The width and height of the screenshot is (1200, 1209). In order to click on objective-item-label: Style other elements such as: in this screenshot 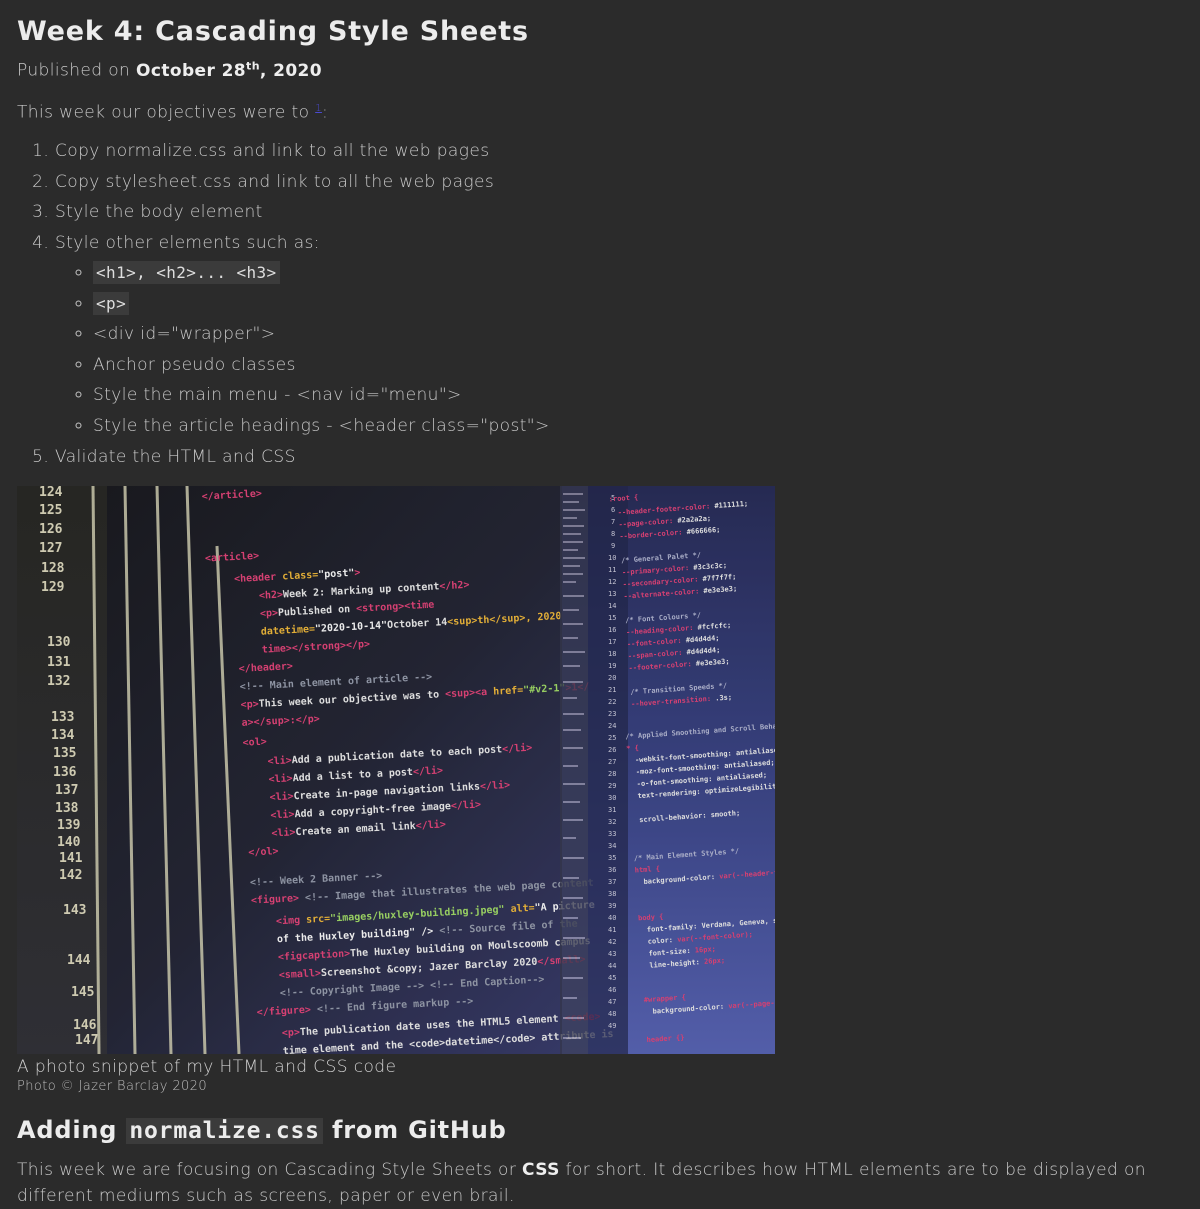, I will do `click(187, 242)`.